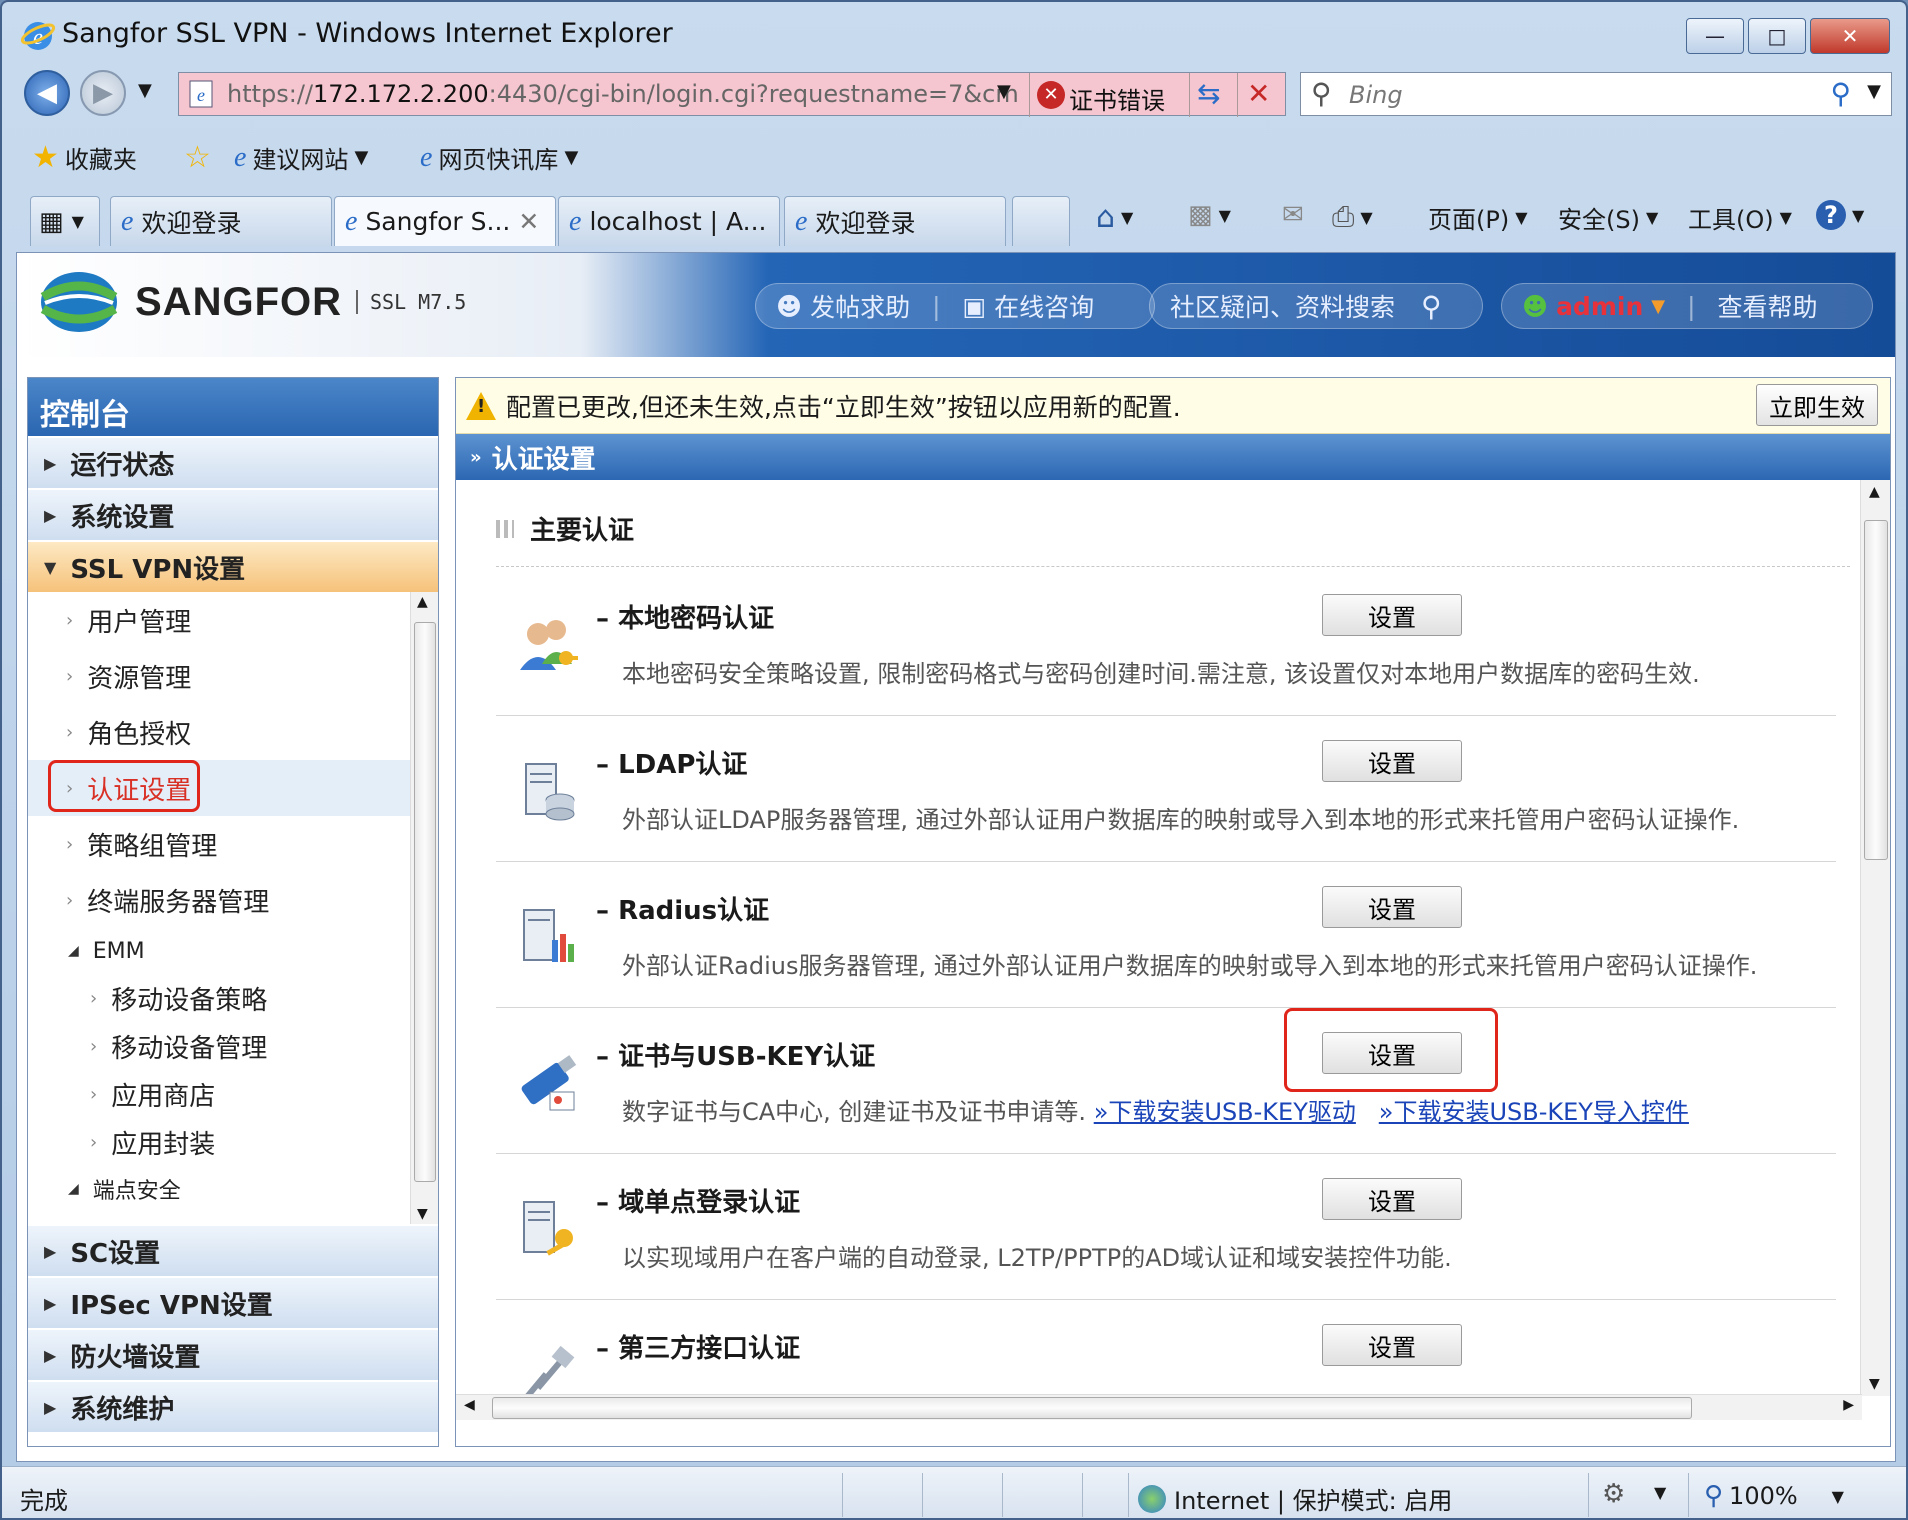  Describe the element at coordinates (1225, 1112) in the screenshot. I see `download-usbkey-driver-link: »下载安装USB-KEY驱动` at that location.